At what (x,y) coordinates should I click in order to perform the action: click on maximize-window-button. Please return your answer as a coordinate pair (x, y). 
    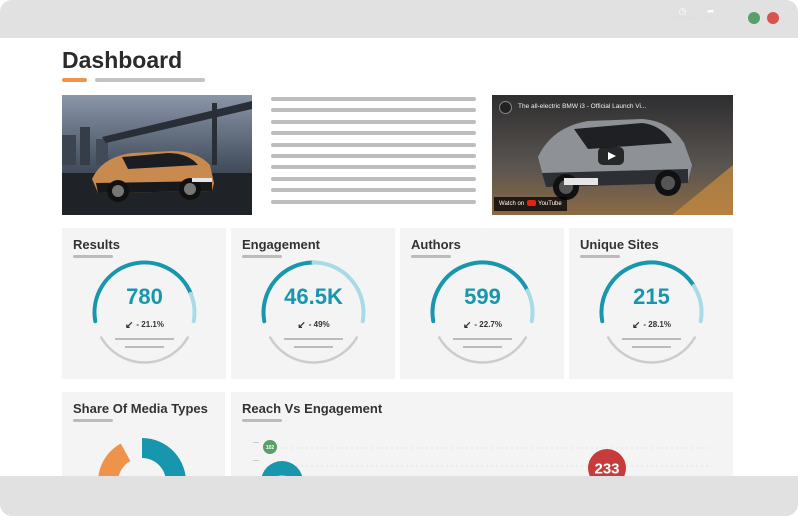
    Looking at the image, I should click on (754, 18).